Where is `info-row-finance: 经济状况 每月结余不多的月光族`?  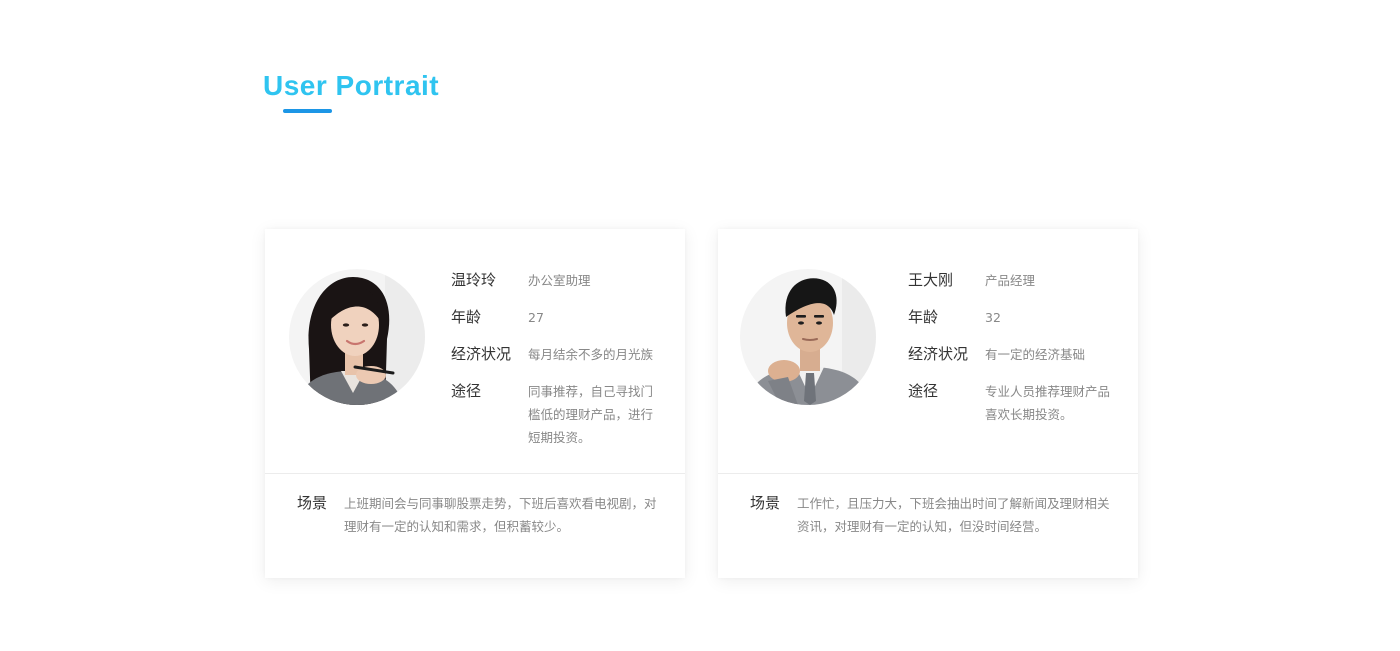
info-row-finance: 经济状况 每月结余不多的月光族 is located at coordinates (566, 354).